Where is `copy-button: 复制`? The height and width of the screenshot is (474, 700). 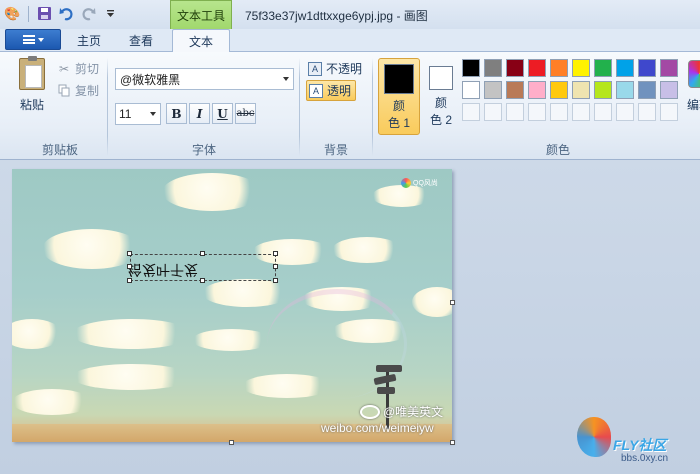 copy-button: 复制 is located at coordinates (78, 90).